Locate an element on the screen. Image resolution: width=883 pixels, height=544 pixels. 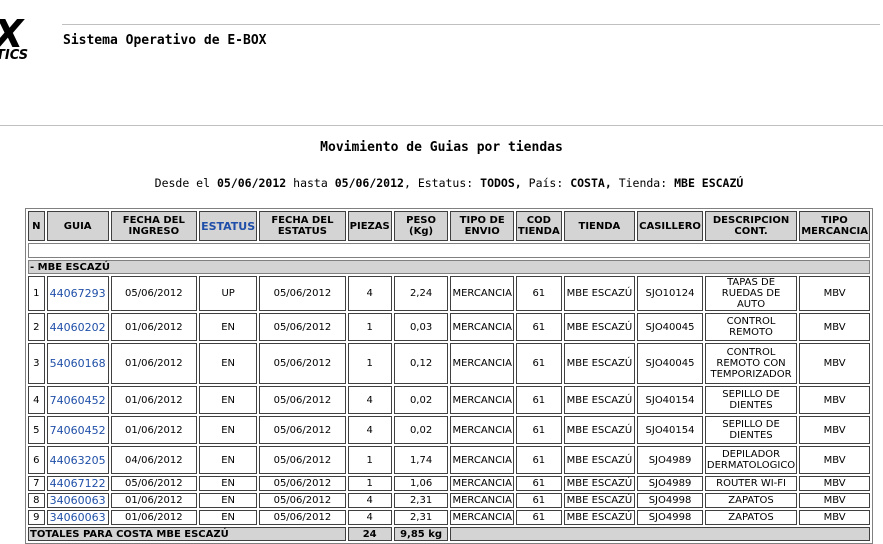
col-header-fecha-ingreso: FECHA DEL INGRESO is located at coordinates (154, 226).